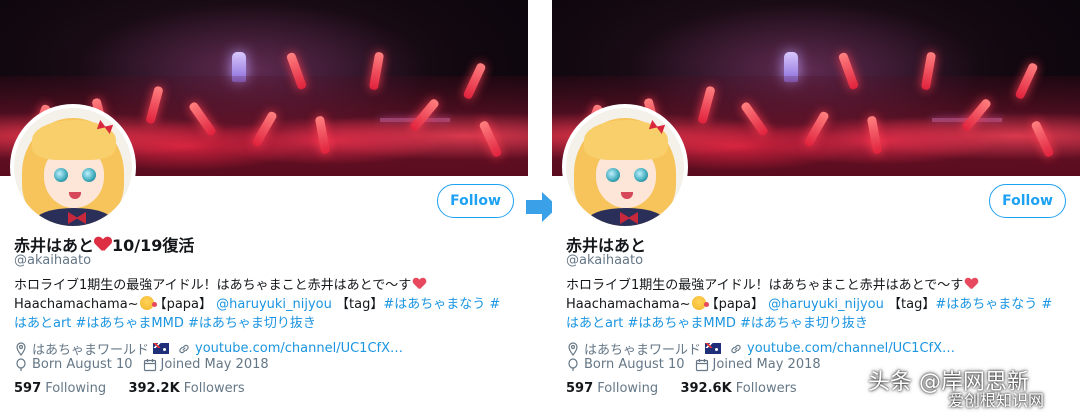 The height and width of the screenshot is (413, 1080). Describe the element at coordinates (996, 400) in the screenshot. I see `watermark-sub: 爱创根知识网` at that location.